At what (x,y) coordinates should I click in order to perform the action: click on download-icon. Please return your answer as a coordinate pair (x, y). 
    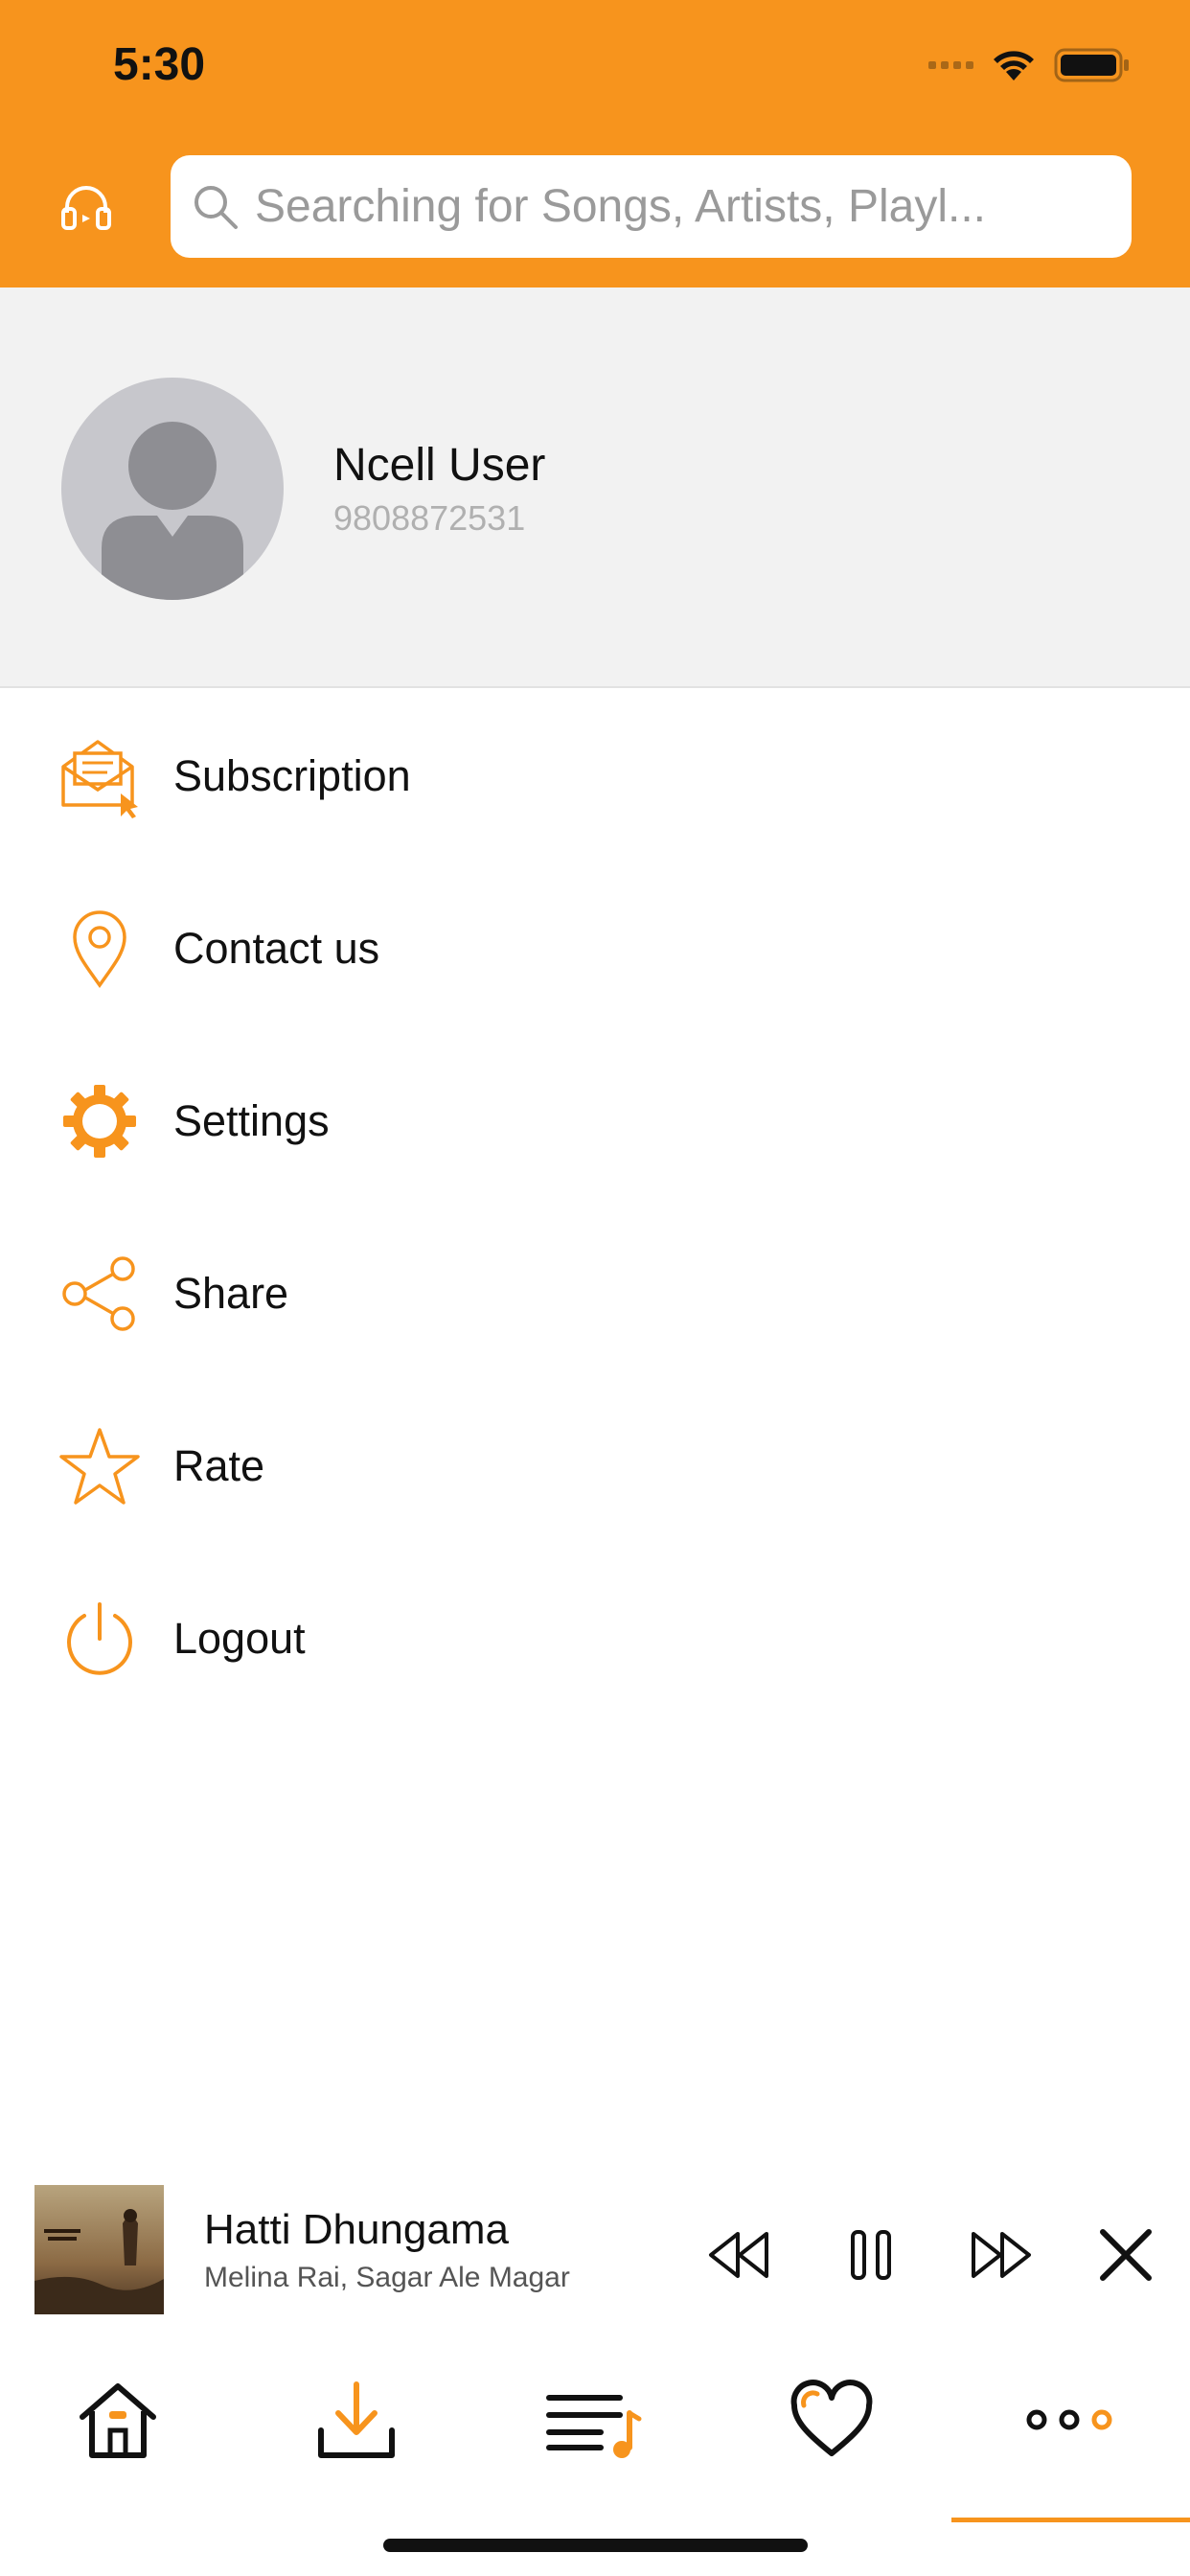
    Looking at the image, I should click on (357, 2419).